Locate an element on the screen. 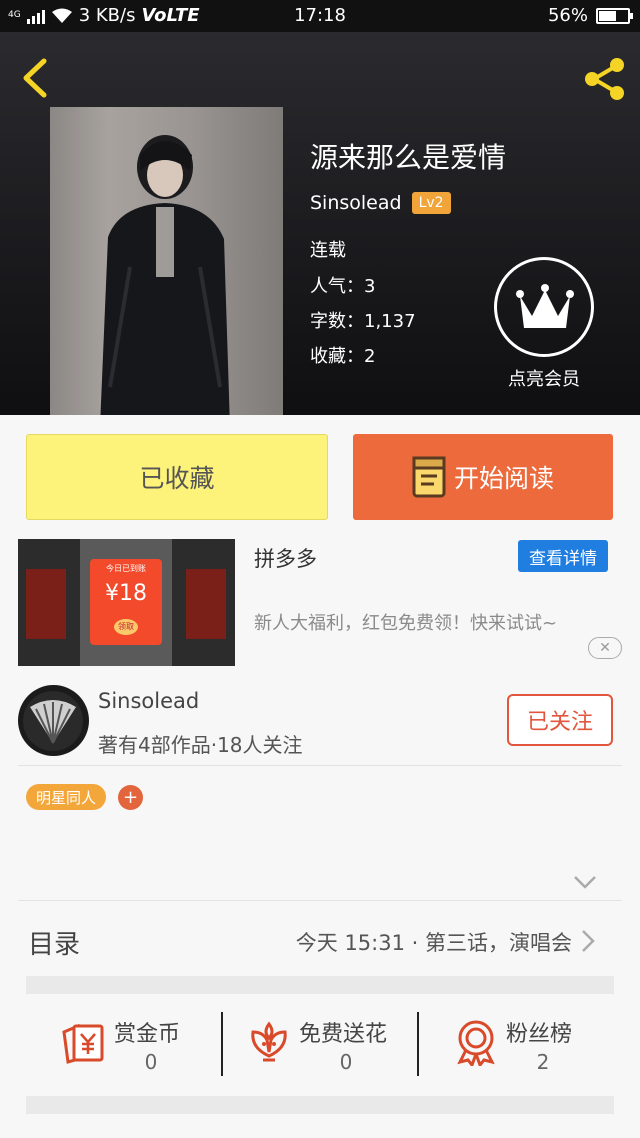 The image size is (640, 1138). flower-icon is located at coordinates (269, 1041).